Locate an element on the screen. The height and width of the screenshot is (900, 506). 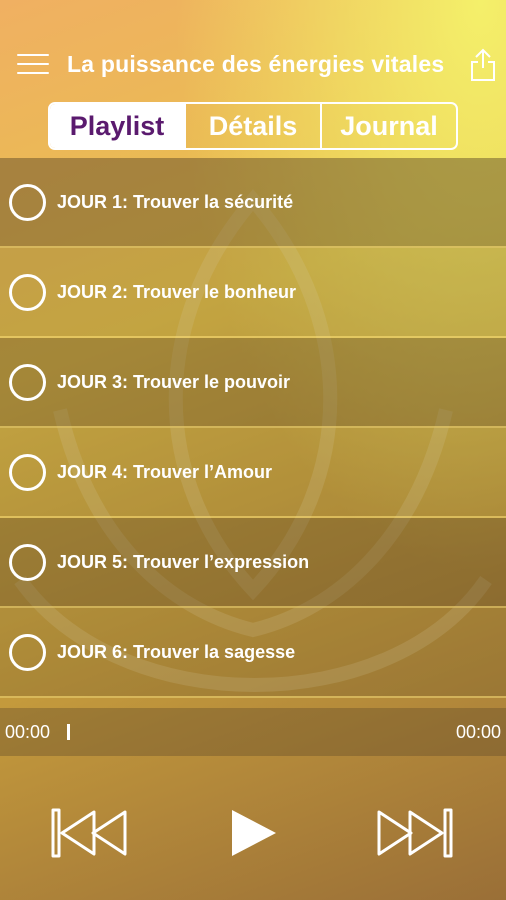
elapsed-time: 00:00 is located at coordinates (28, 732).